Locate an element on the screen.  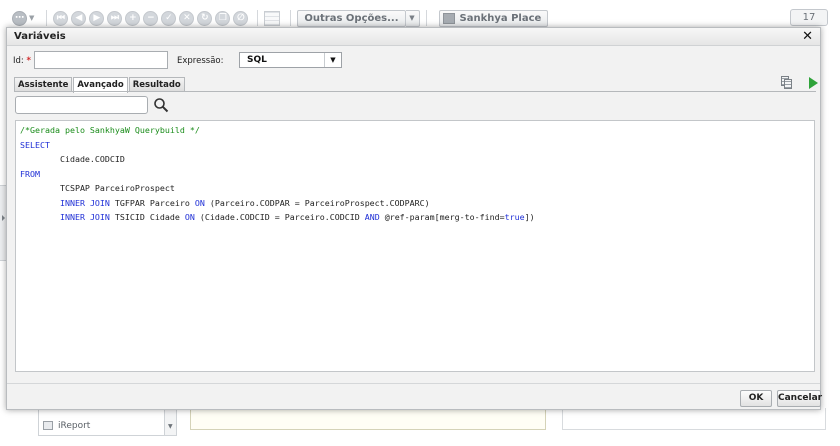
code-text: ]) is located at coordinates (529, 217).